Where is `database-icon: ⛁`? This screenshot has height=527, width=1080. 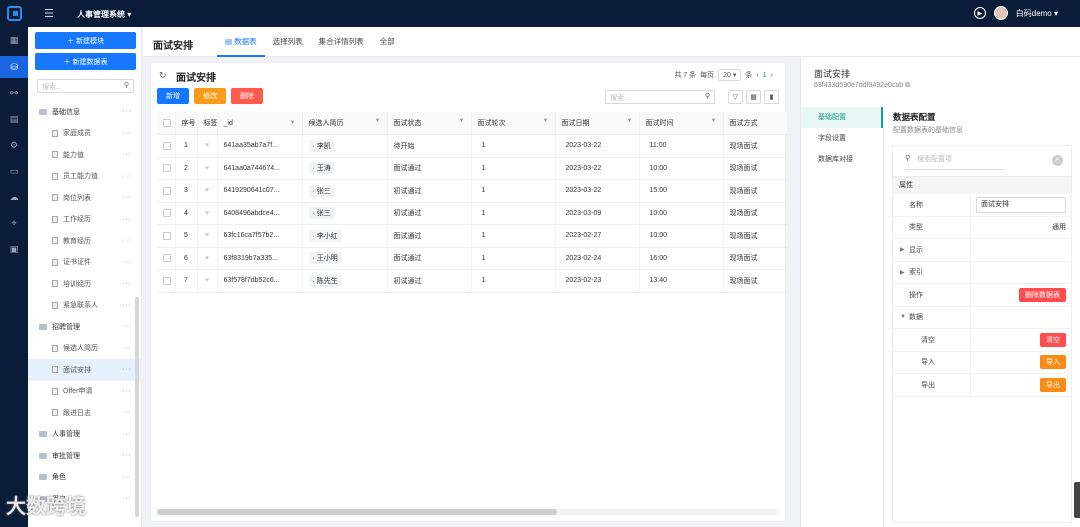
database-icon: ⛁ is located at coordinates (14, 67).